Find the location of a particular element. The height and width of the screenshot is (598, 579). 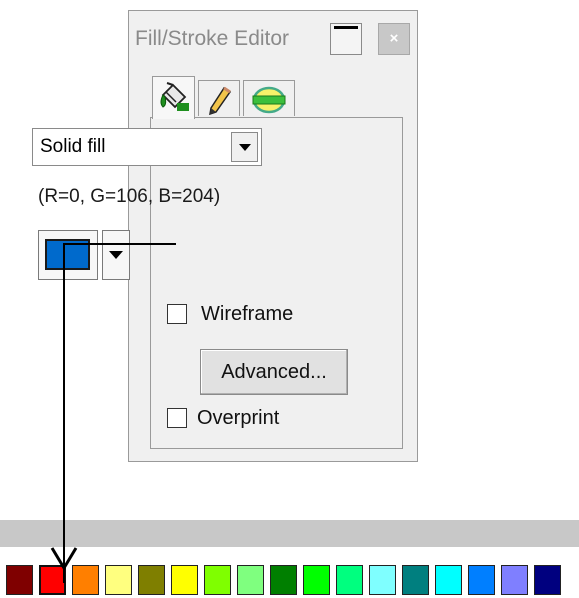

callout-arrow is located at coordinates (113, 413).